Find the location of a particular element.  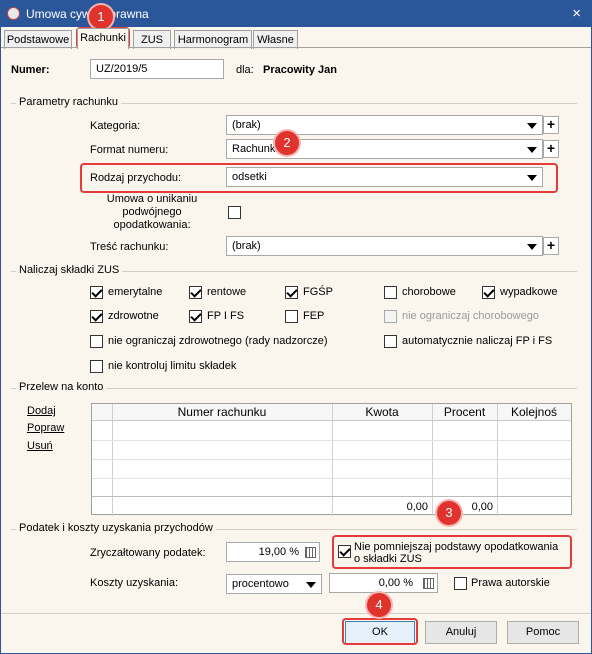

rentowe-checkbox is located at coordinates (195, 292).